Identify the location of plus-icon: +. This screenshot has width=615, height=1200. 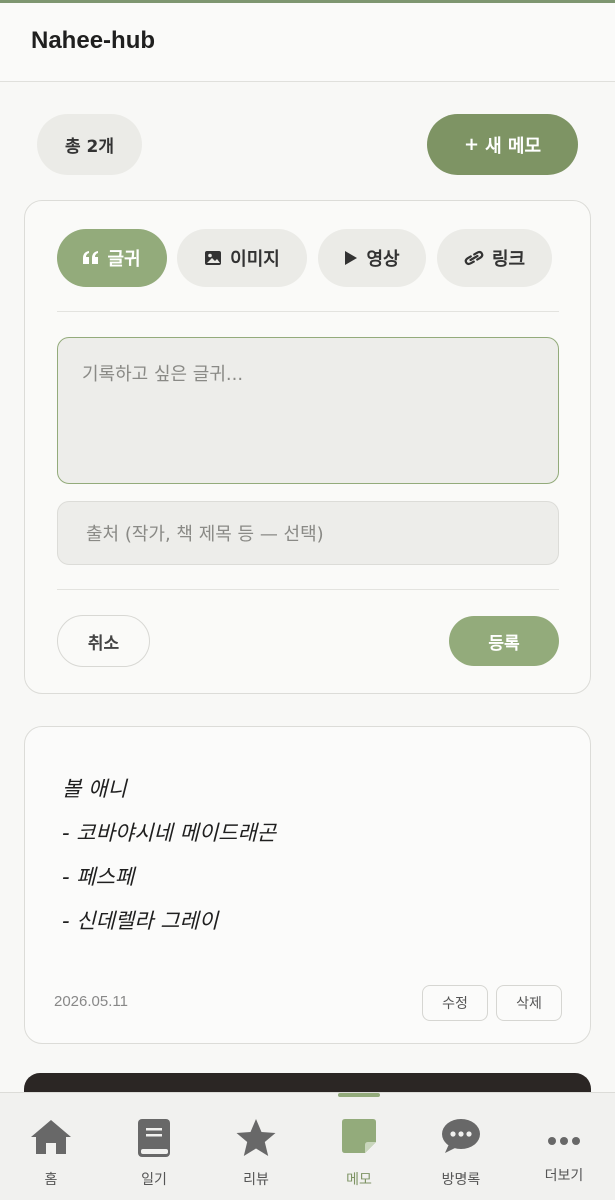
(471, 144).